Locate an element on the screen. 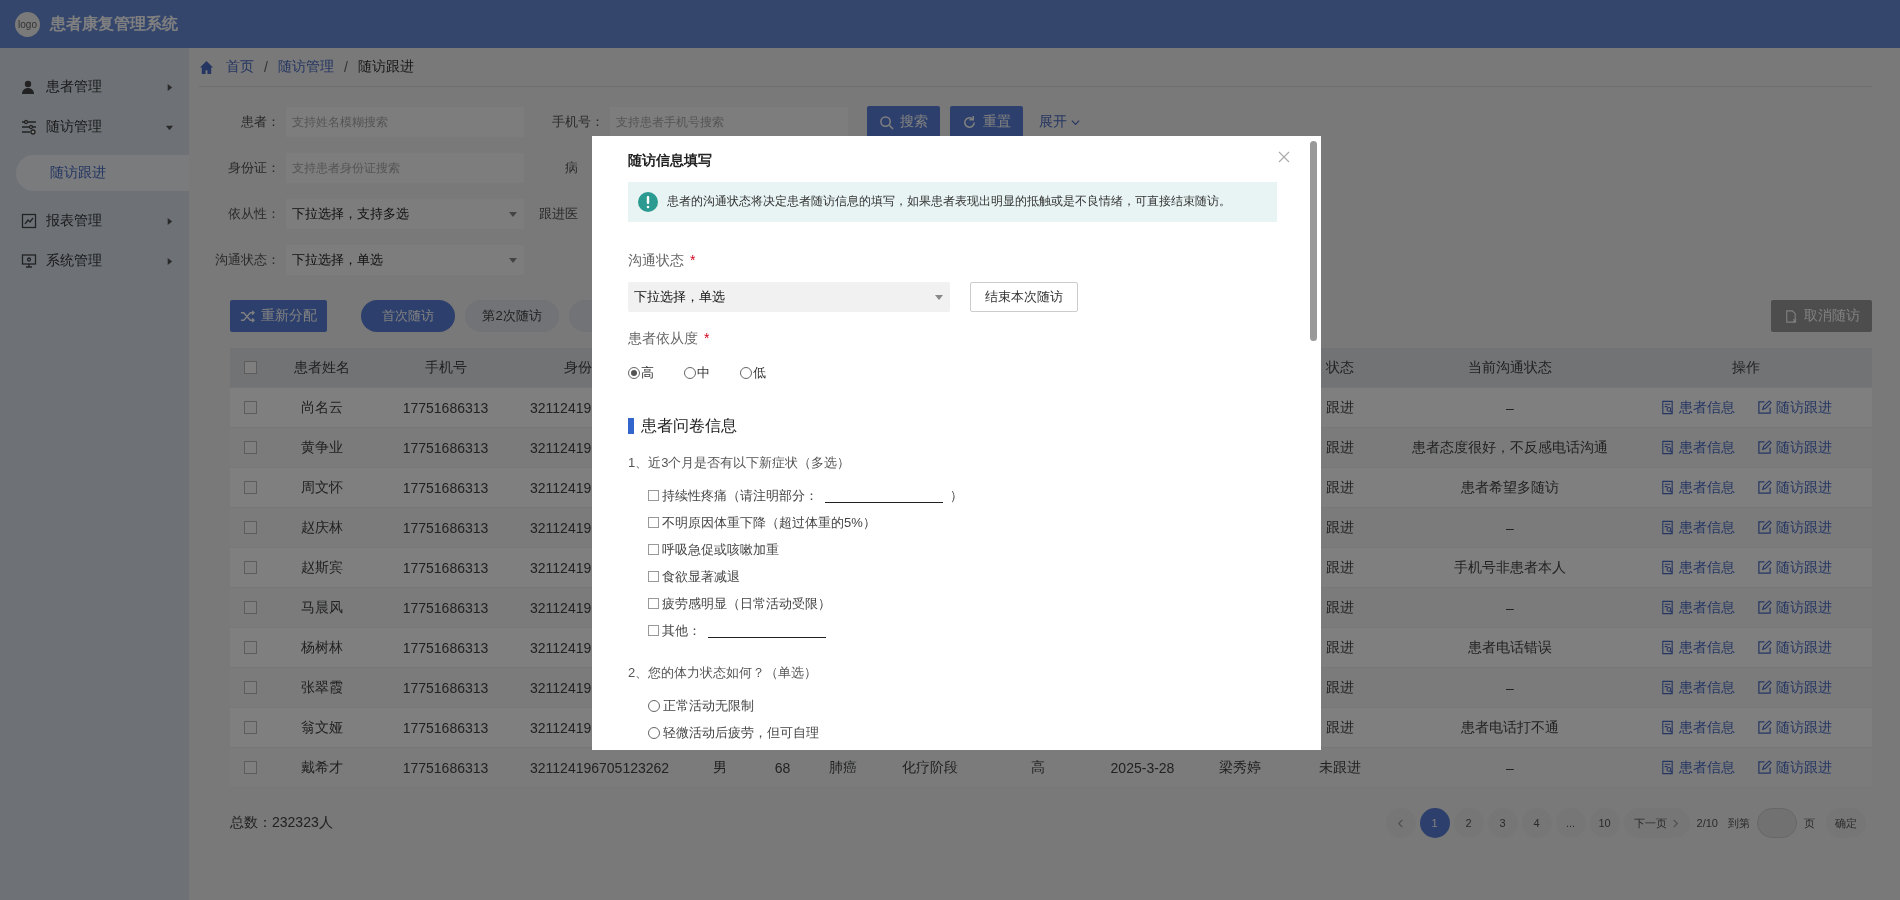 Image resolution: width=1900 pixels, height=900 pixels. nav-item: 报表管理 is located at coordinates (94, 221).